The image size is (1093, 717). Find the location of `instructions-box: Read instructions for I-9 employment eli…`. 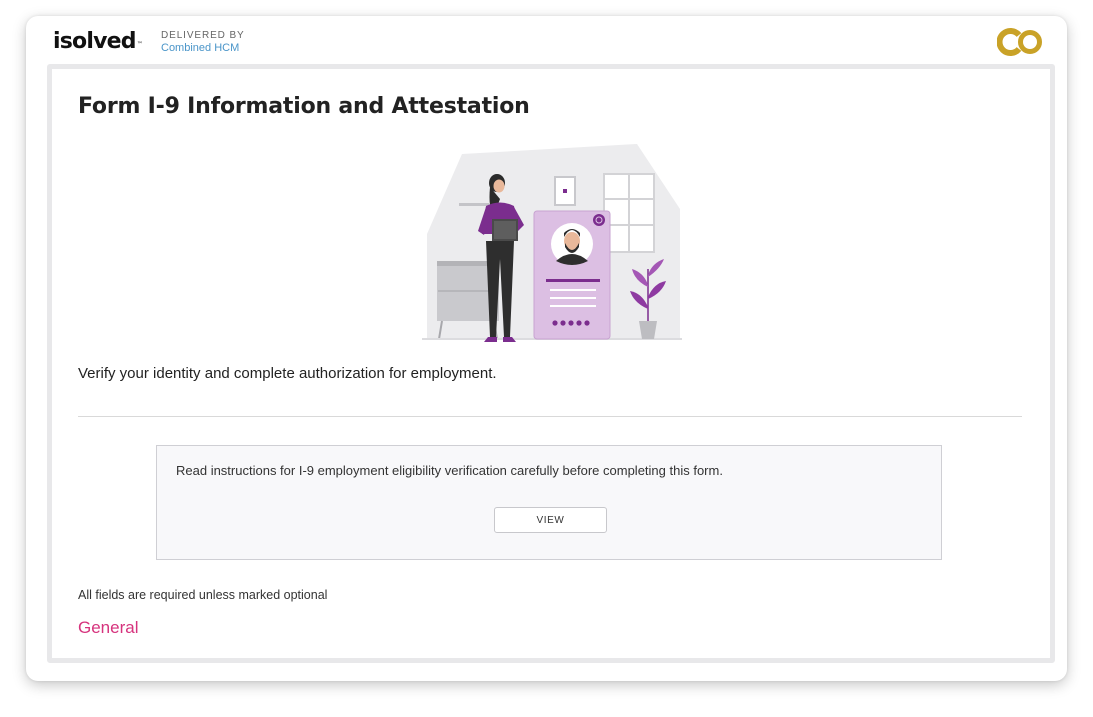

instructions-box: Read instructions for I-9 employment eli… is located at coordinates (549, 502).